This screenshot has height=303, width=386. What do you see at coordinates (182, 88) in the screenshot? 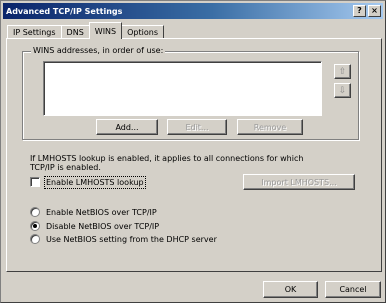
I see `wins-address-list` at bounding box center [182, 88].